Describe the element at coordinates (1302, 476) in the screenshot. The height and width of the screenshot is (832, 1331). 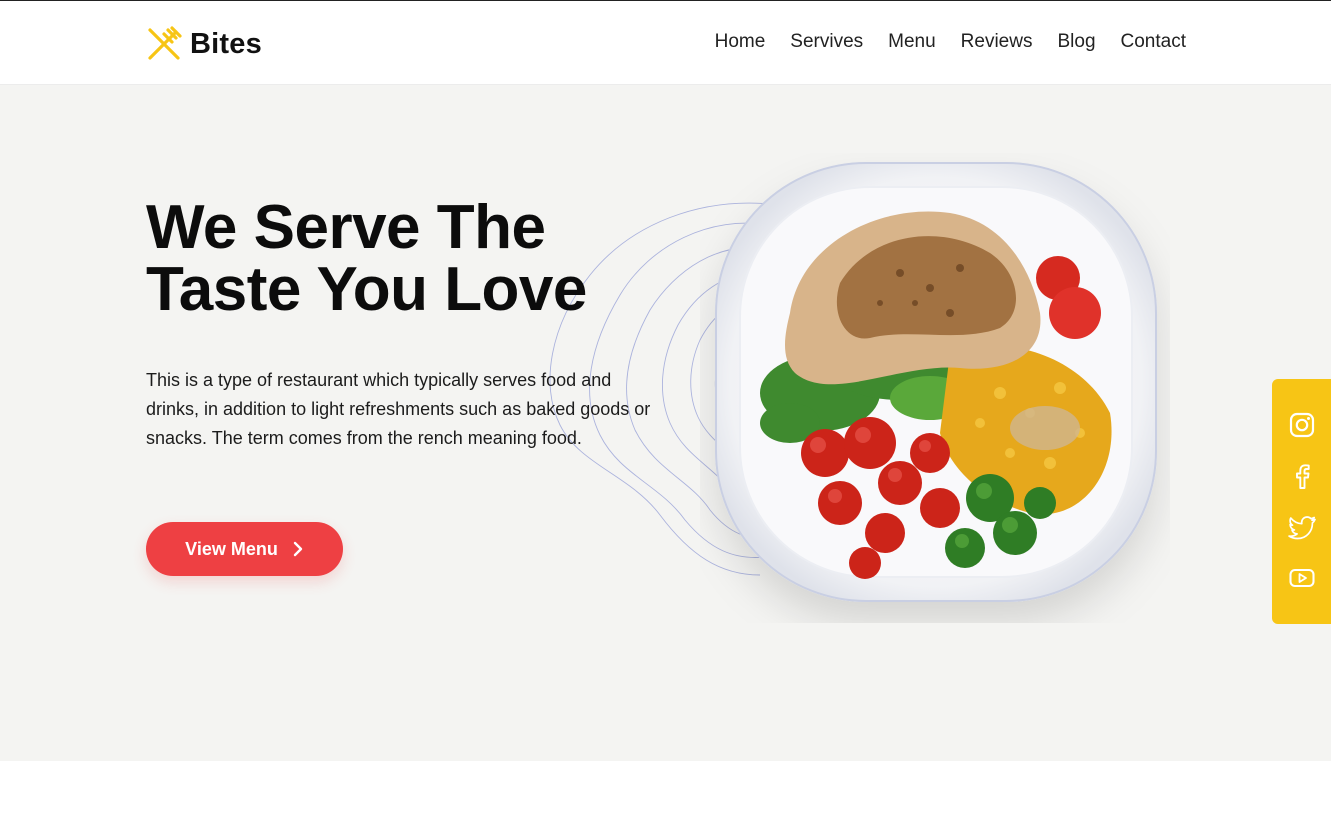
I see `facebook-icon` at that location.